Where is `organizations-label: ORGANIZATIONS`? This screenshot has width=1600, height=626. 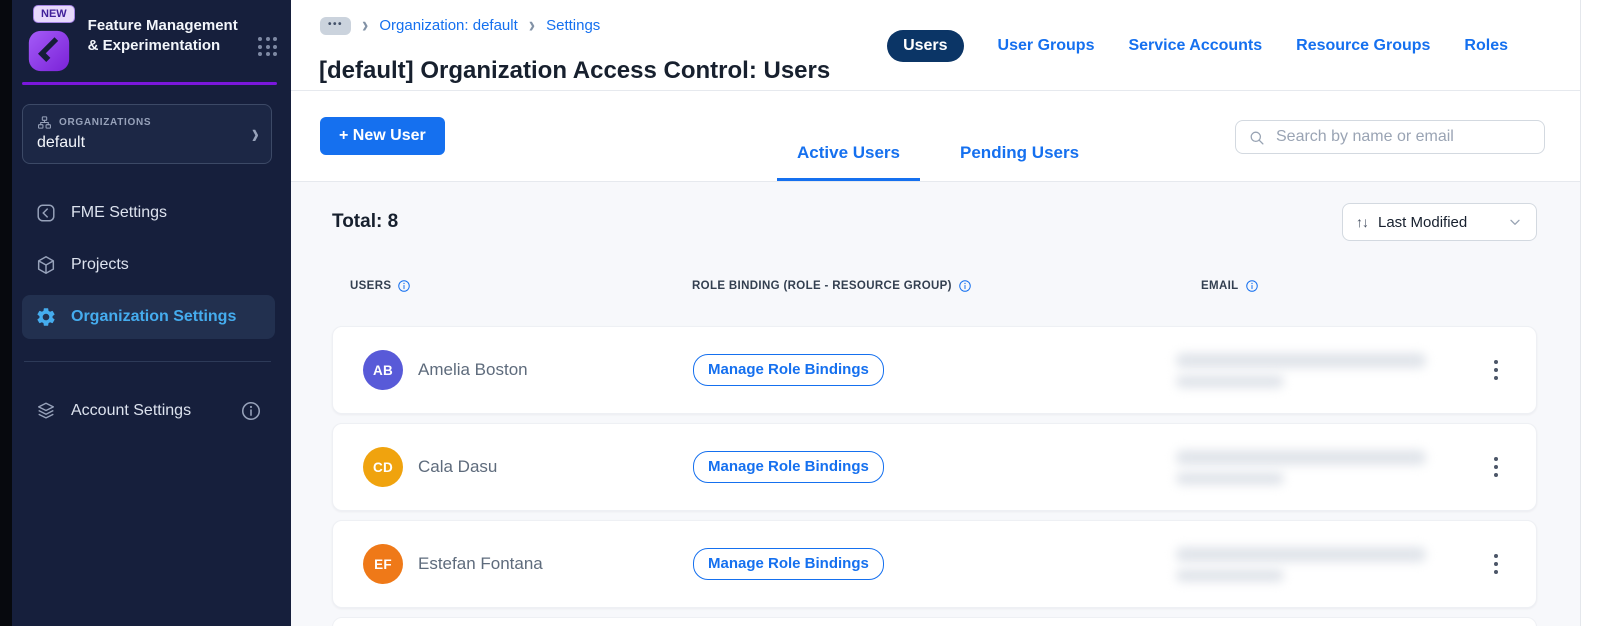 organizations-label: ORGANIZATIONS is located at coordinates (105, 122).